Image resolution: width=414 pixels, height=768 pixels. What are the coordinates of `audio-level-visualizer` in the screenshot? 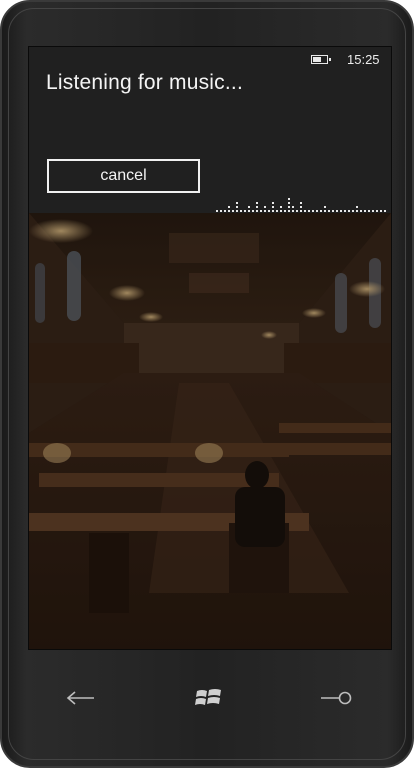 It's located at (301, 205).